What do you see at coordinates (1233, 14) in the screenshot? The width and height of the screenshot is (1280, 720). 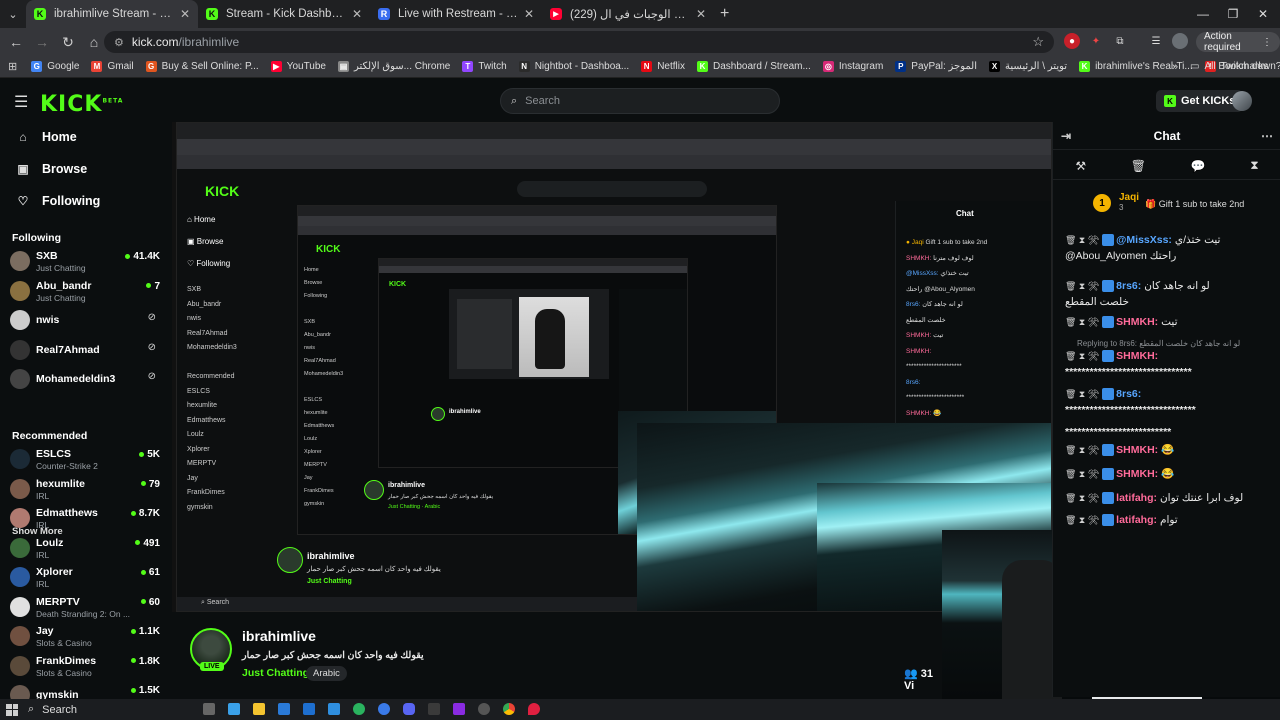 I see `restore-icon: ❐` at bounding box center [1233, 14].